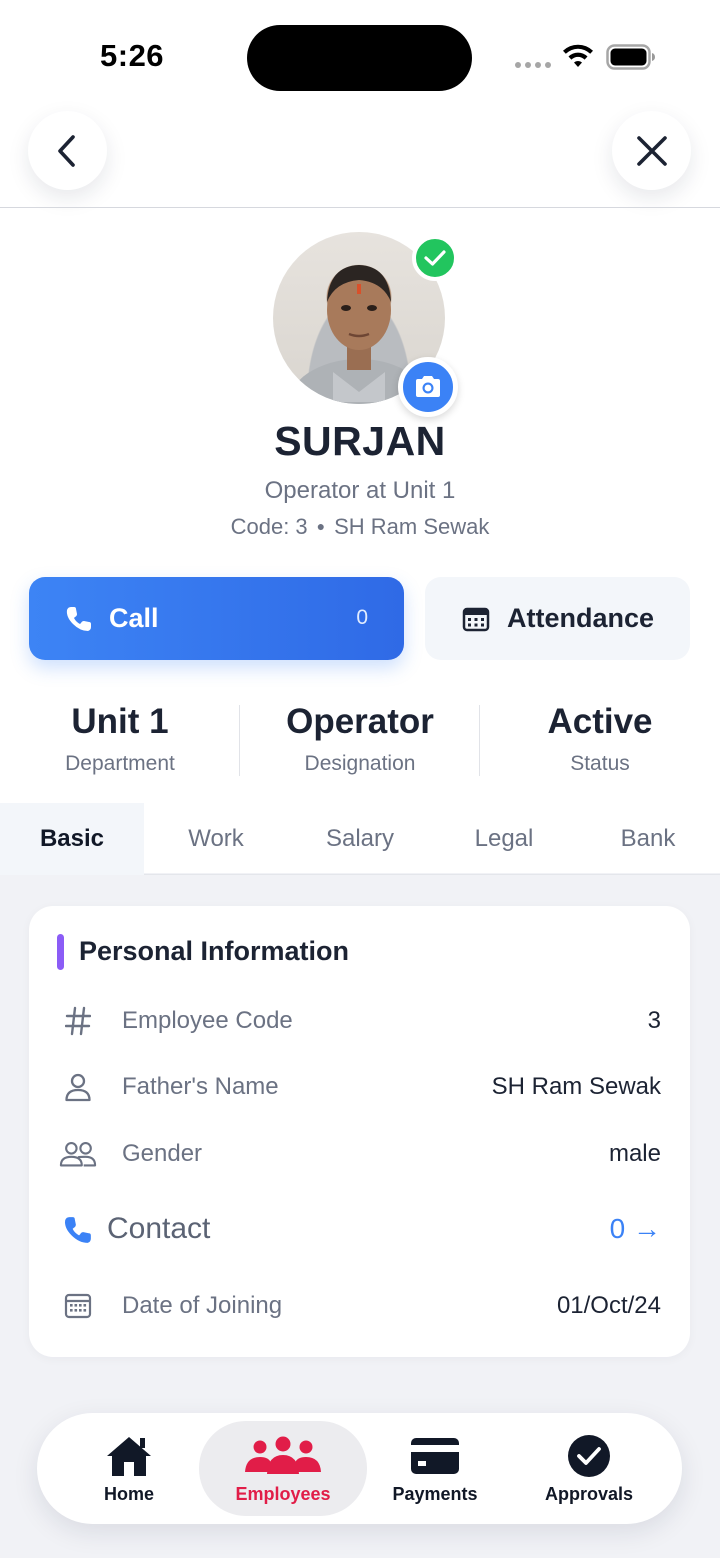  Describe the element at coordinates (504, 839) in the screenshot. I see `tab-legal: Legal` at that location.